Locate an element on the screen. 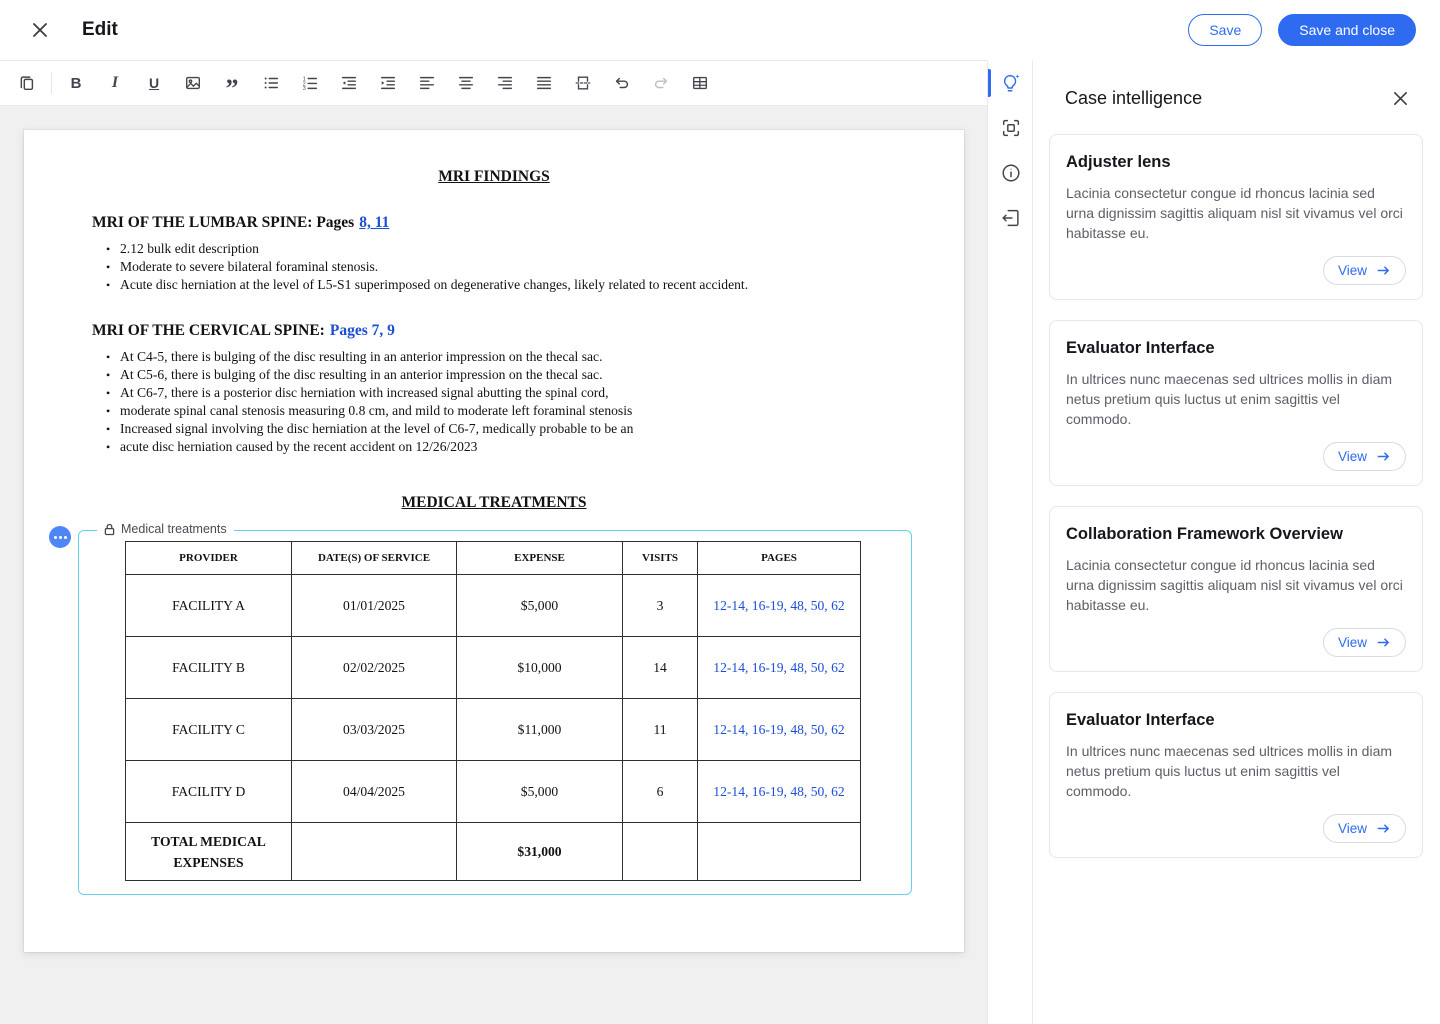 The image size is (1440, 1024). block-drag-handle is located at coordinates (60, 537).